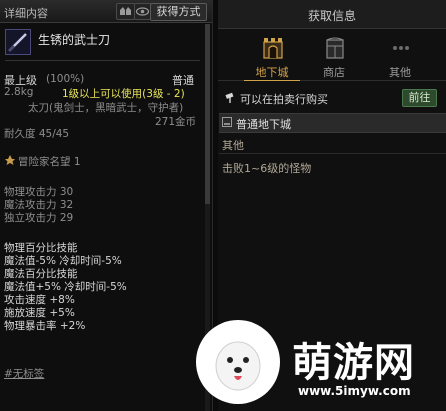  I want to click on collapse-icon, so click(227, 122).